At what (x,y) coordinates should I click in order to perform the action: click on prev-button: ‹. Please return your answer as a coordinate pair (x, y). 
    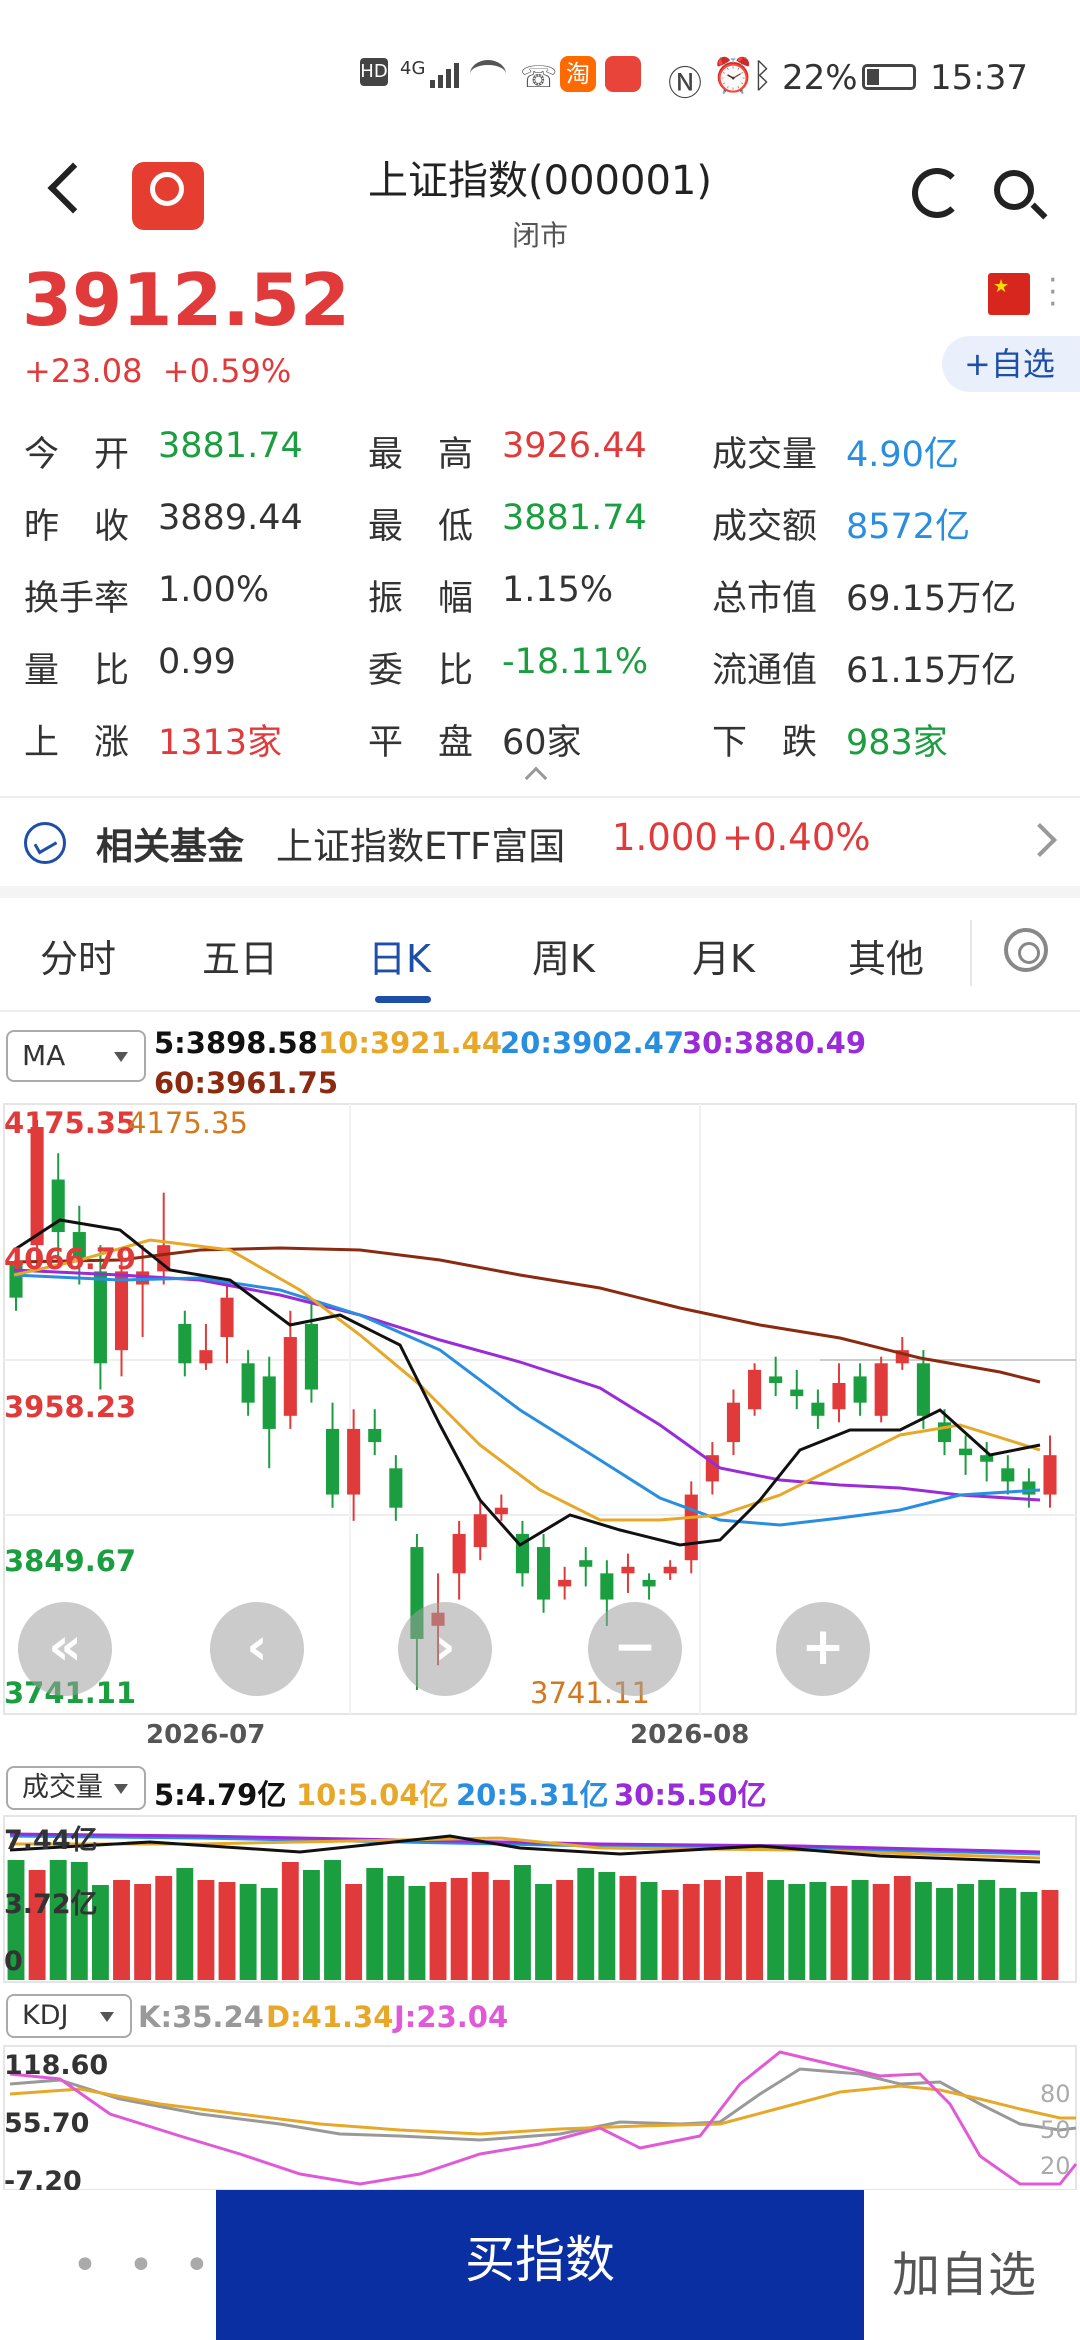
    Looking at the image, I should click on (257, 1649).